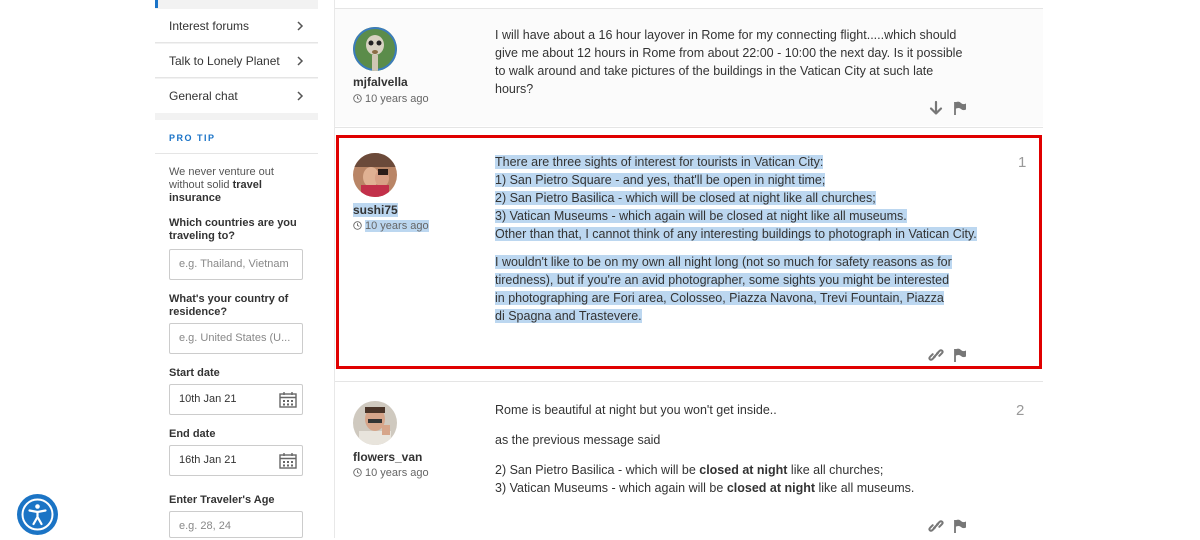 The width and height of the screenshot is (1200, 540). I want to click on countries-input: e.g. Thailand, Vietnam, so click(236, 264).